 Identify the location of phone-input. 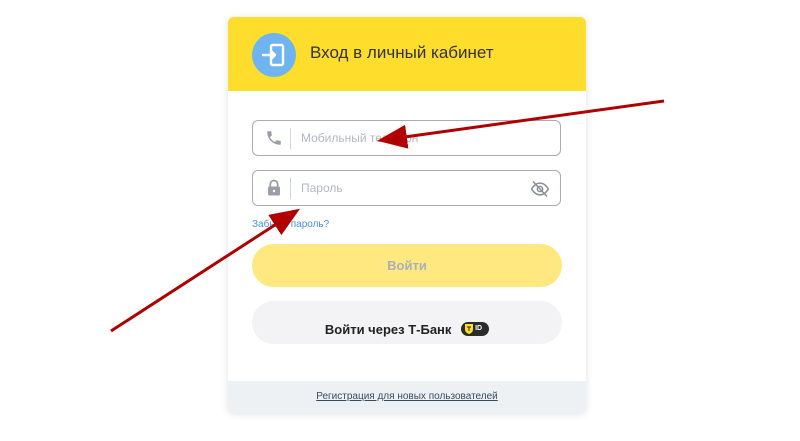
(416, 138).